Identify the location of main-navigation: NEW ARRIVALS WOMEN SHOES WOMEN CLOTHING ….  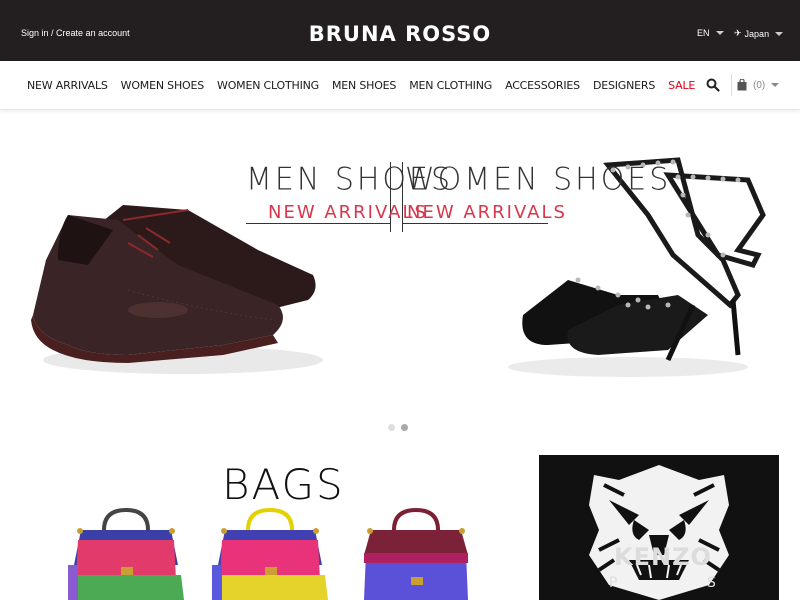
(400, 85).